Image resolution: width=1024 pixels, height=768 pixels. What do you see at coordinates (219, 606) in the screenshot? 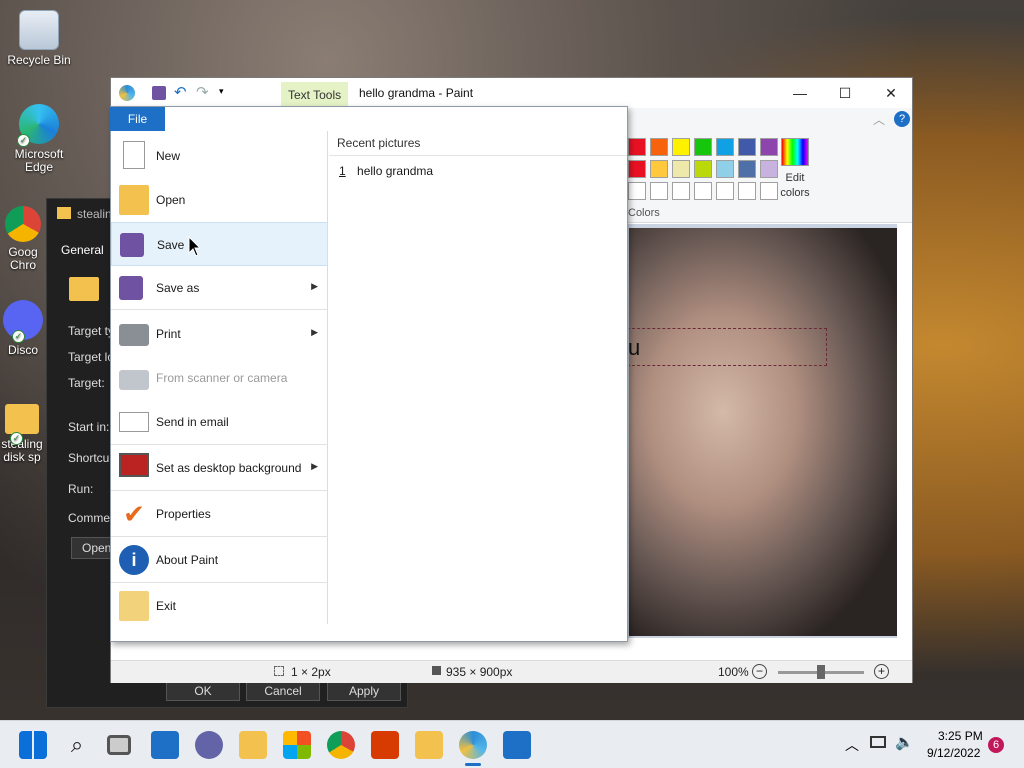
I see `menu-item-exit: Exit` at bounding box center [219, 606].